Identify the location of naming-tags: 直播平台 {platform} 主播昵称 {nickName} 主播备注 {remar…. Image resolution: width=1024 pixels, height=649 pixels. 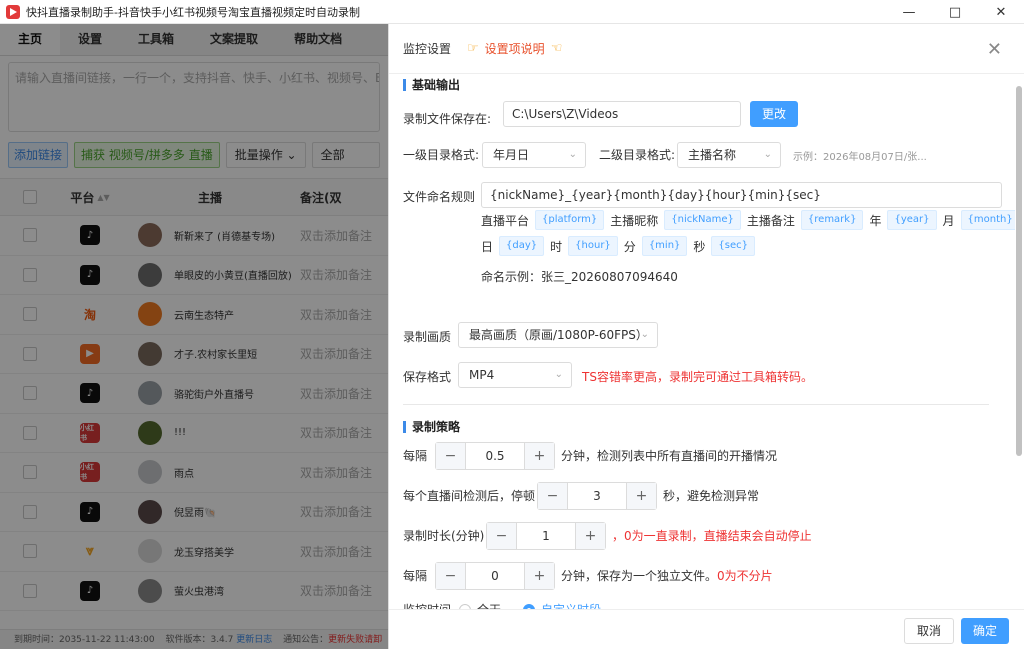
(748, 247).